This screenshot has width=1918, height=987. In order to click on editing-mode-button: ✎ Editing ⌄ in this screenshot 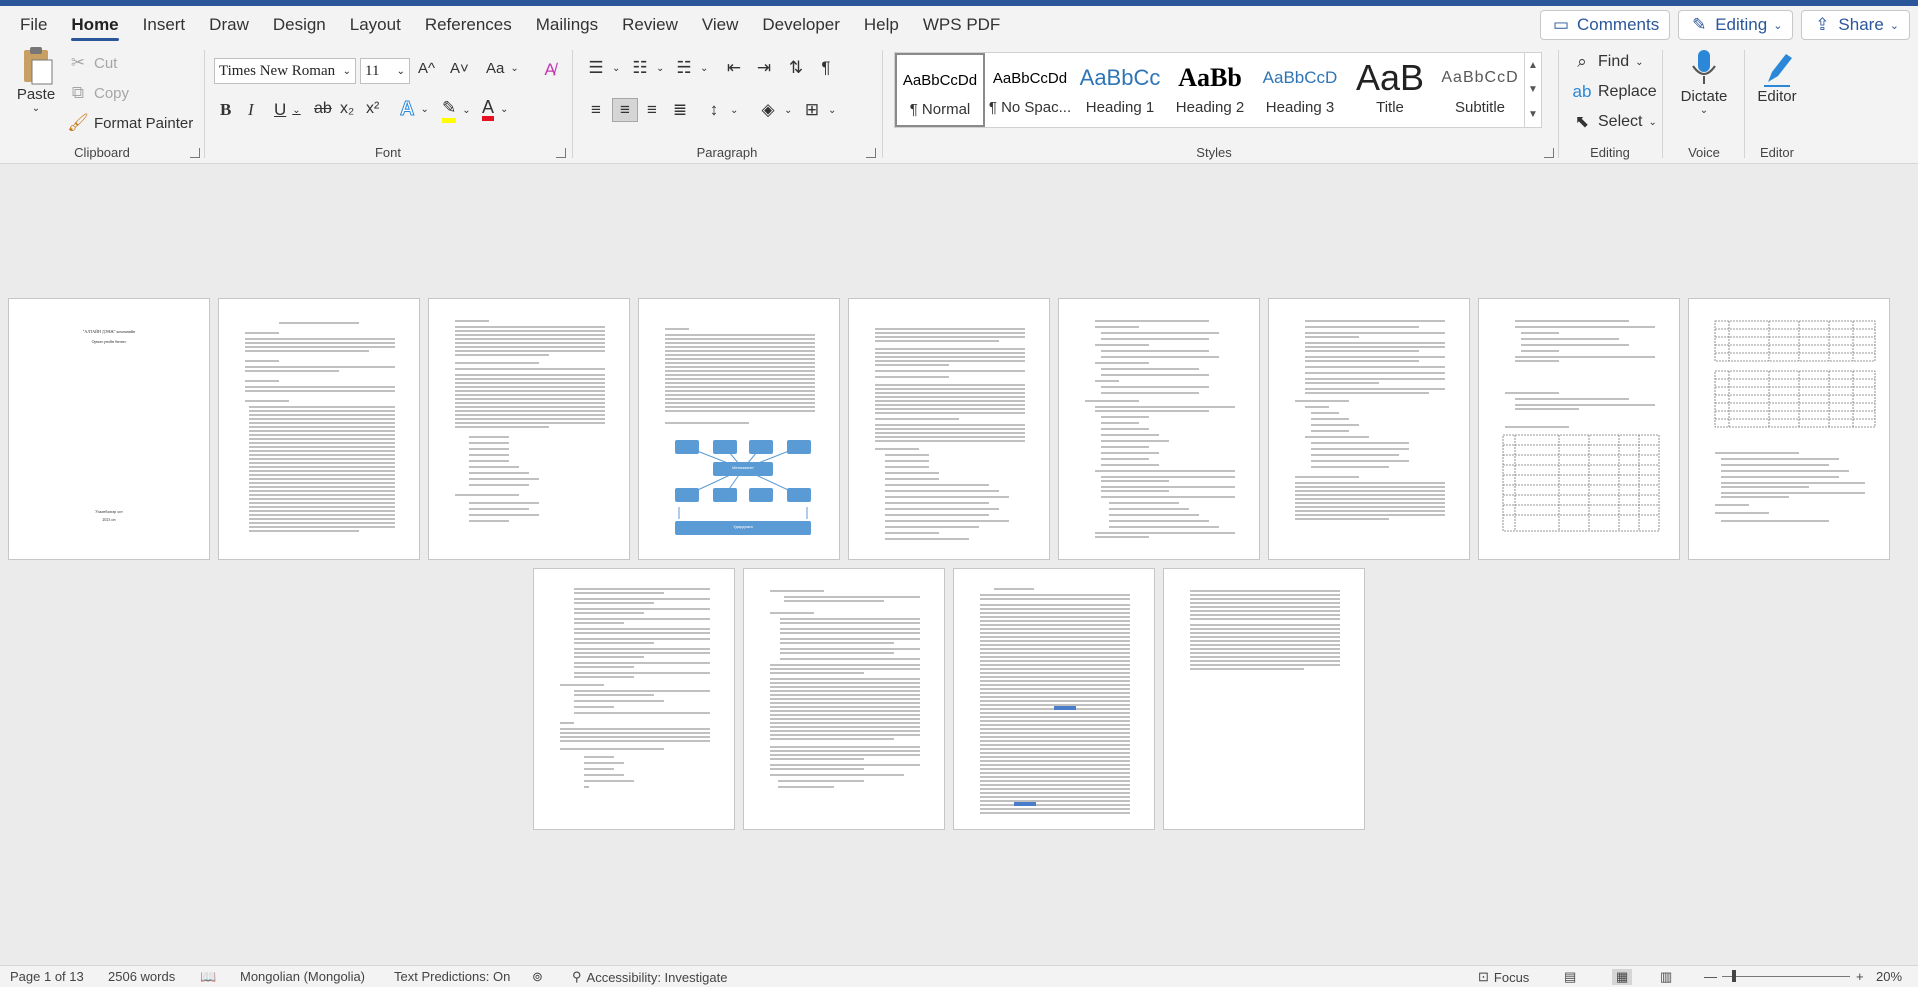, I will do `click(1736, 25)`.